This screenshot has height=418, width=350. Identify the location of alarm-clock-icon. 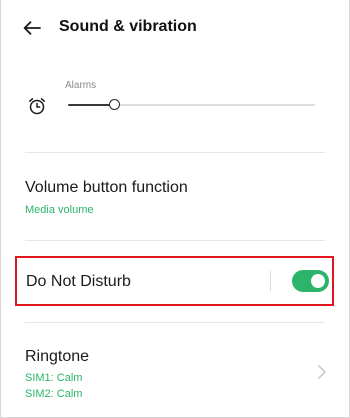
(37, 106).